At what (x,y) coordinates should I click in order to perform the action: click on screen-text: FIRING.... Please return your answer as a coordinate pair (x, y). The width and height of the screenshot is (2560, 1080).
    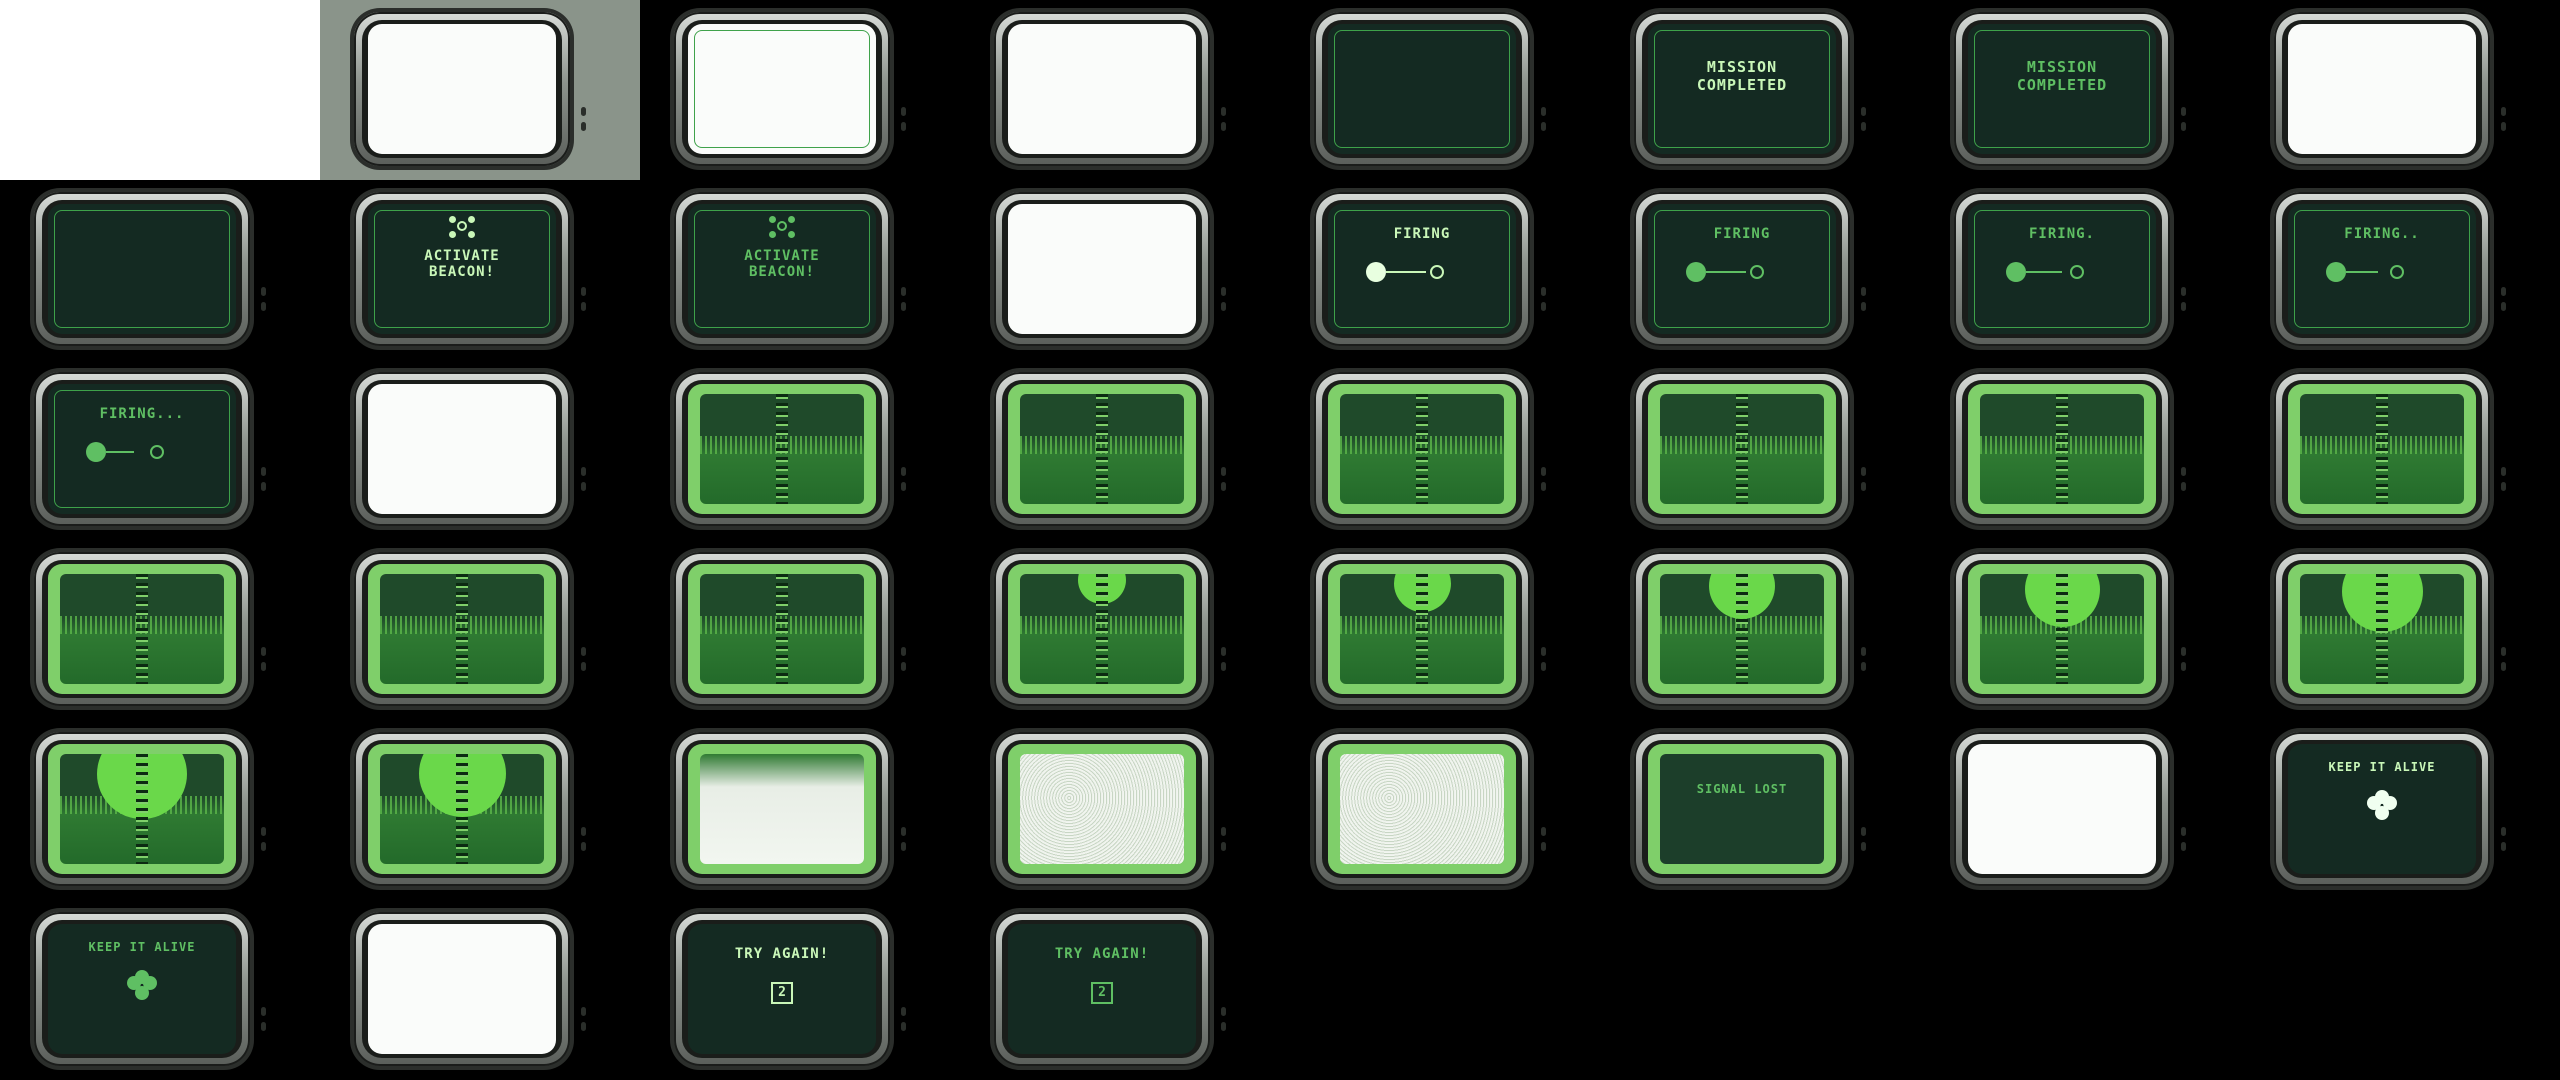
    Looking at the image, I should click on (142, 414).